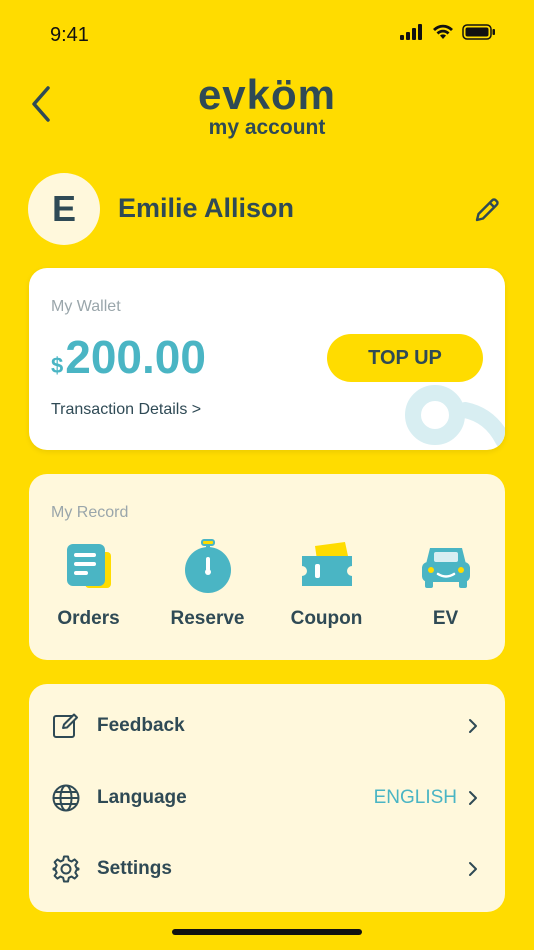 The image size is (534, 950). I want to click on record-item-coupon: Coupon, so click(326, 584).